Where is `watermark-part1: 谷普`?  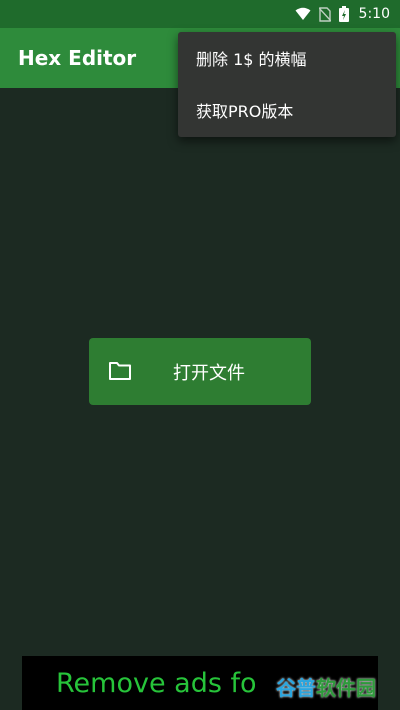
watermark-part1: 谷普 is located at coordinates (296, 688).